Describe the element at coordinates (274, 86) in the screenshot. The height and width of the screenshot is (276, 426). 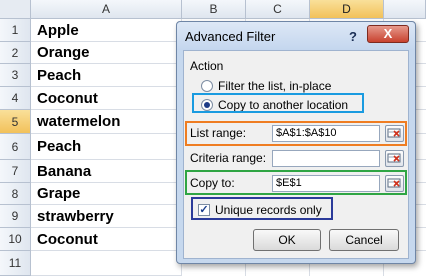
I see `radio-filter-label: Filter the list, in-place` at that location.